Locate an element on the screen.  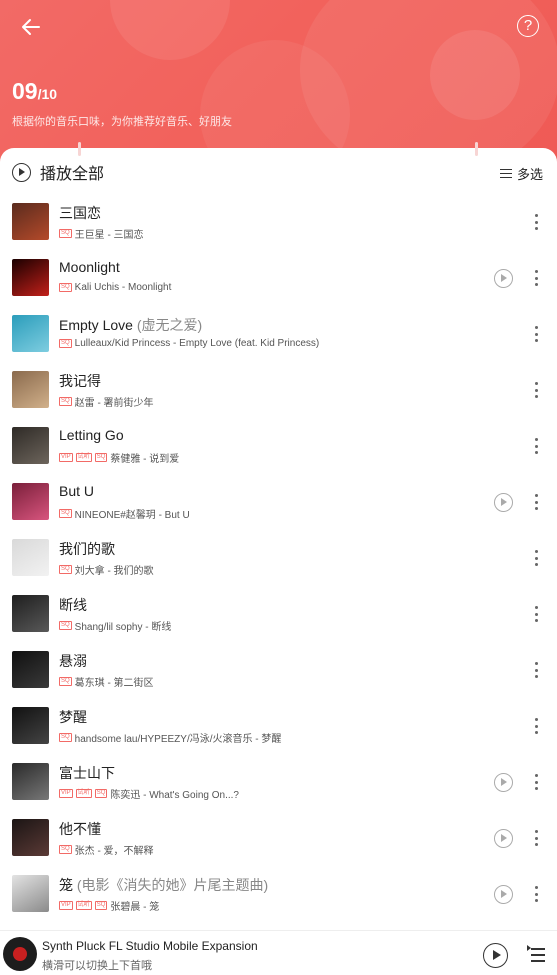
song-title-text: 我们的歌 is located at coordinates (87, 549).